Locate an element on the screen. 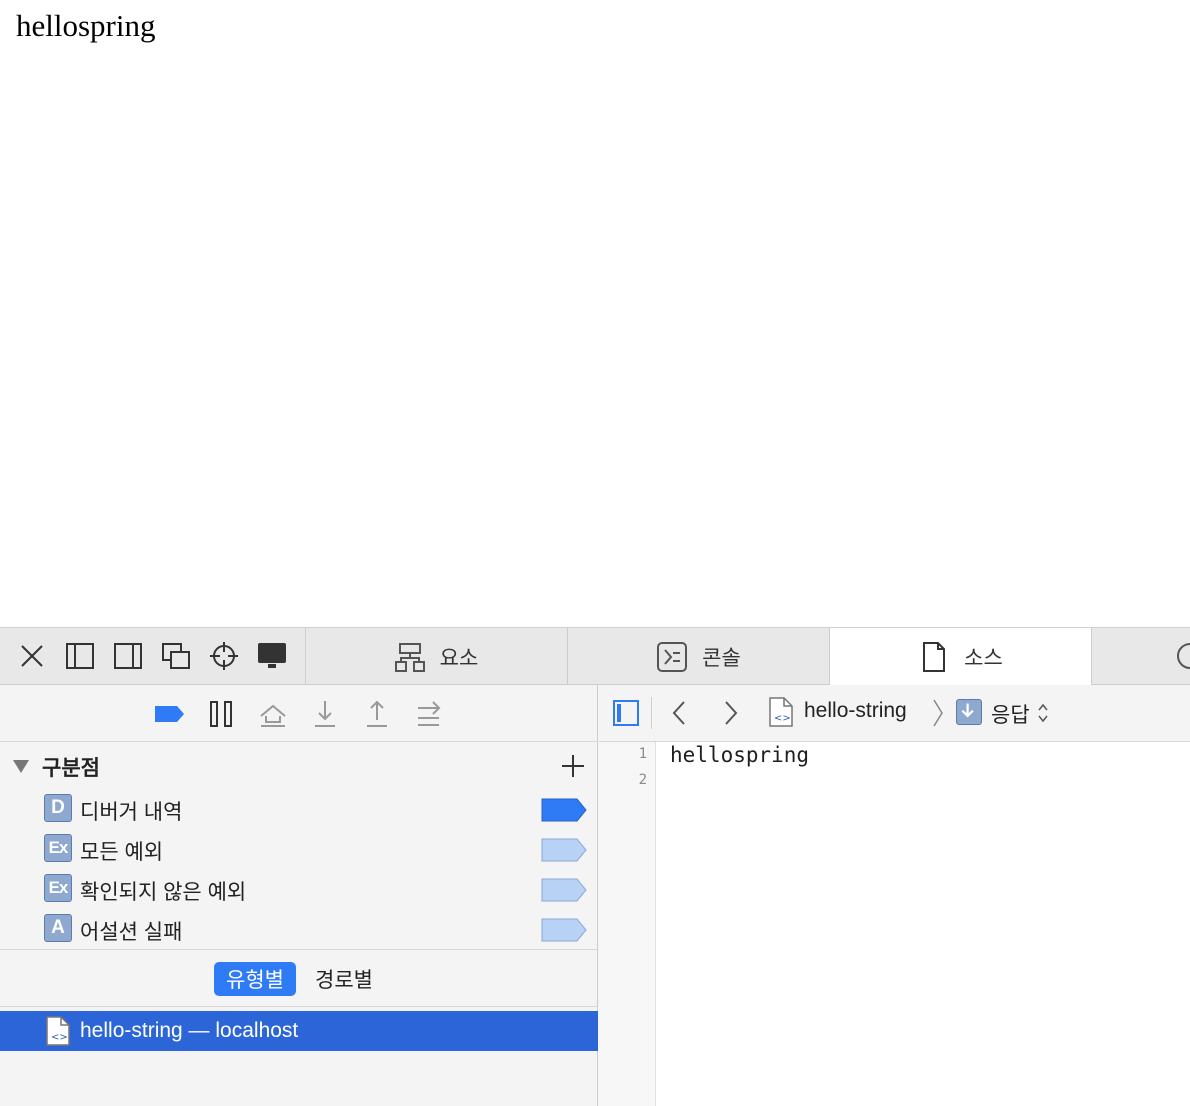 This screenshot has height=1106, width=1190. device-screen-icon is located at coordinates (272, 656).